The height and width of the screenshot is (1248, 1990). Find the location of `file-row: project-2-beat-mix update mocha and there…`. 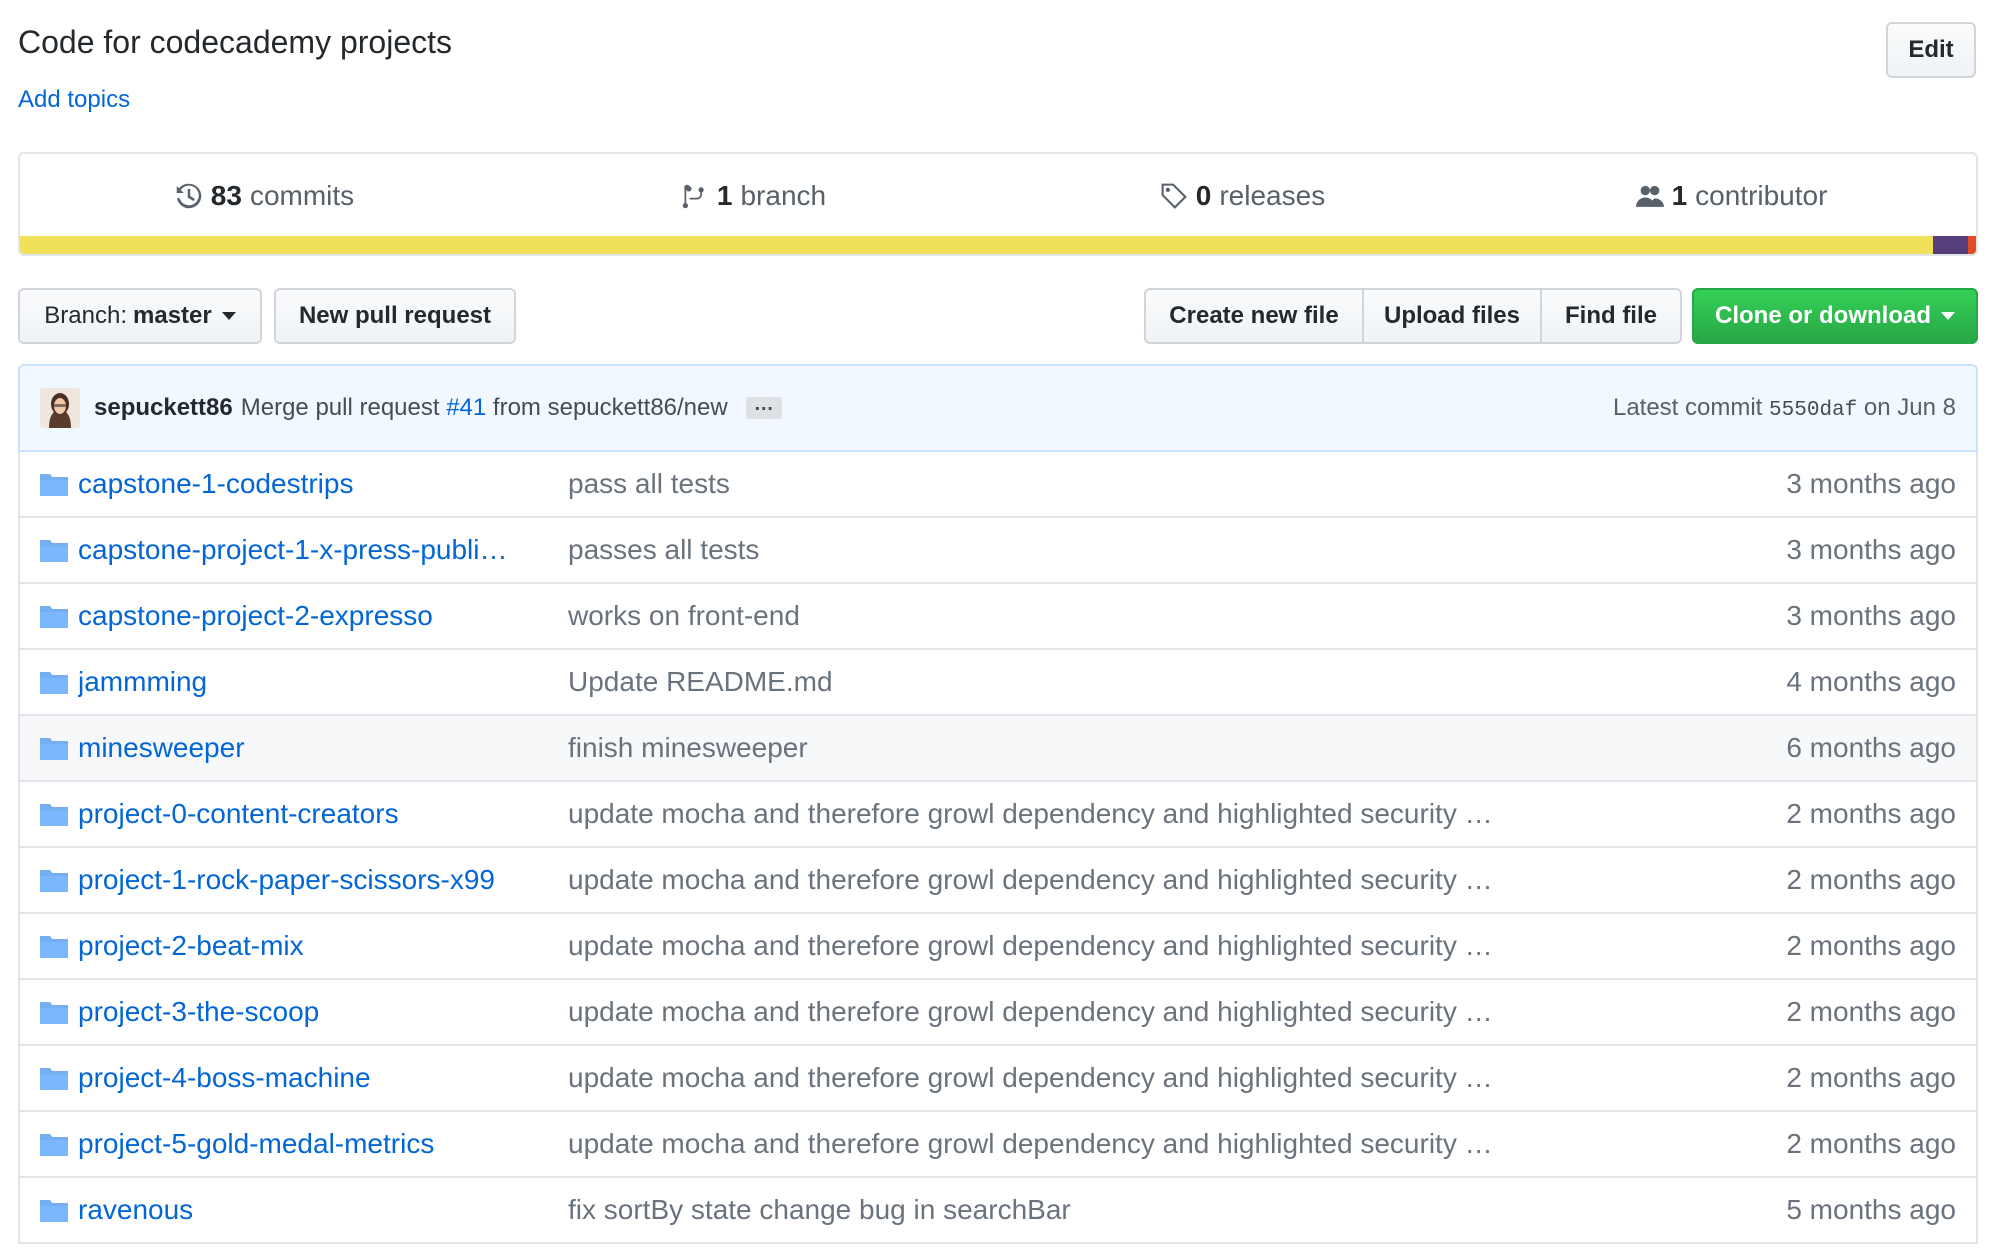

file-row: project-2-beat-mix update mocha and there… is located at coordinates (998, 947).